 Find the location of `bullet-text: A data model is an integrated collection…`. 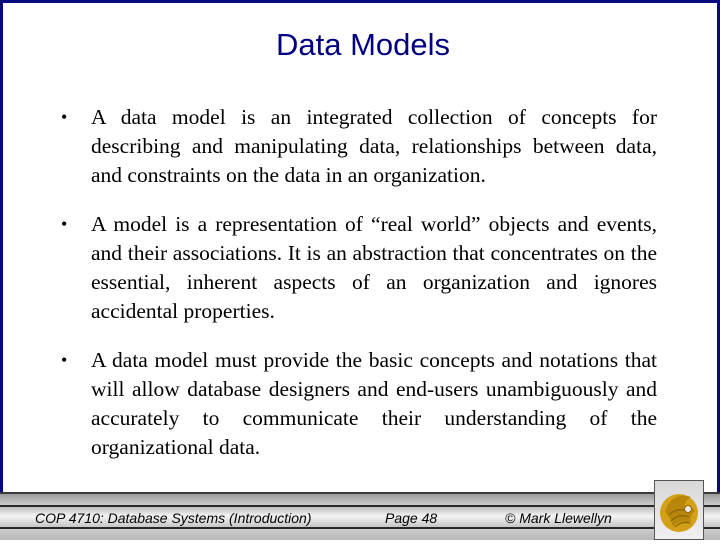

bullet-text: A data model is an integrated collection… is located at coordinates (374, 146).